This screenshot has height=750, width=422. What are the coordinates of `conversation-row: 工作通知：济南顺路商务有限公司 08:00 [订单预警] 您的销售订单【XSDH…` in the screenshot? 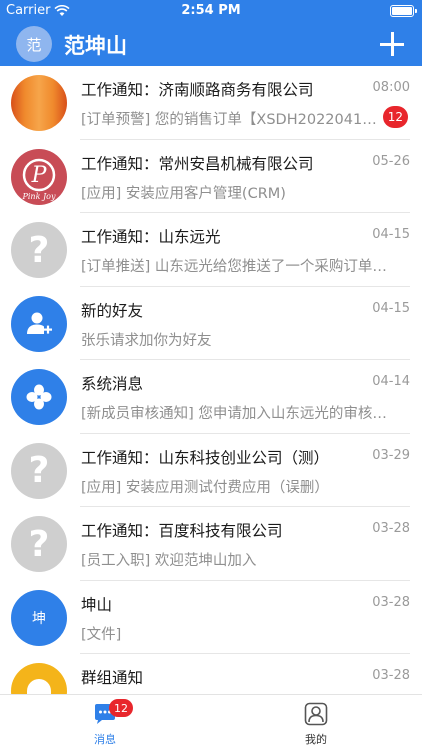 It's located at (211, 103).